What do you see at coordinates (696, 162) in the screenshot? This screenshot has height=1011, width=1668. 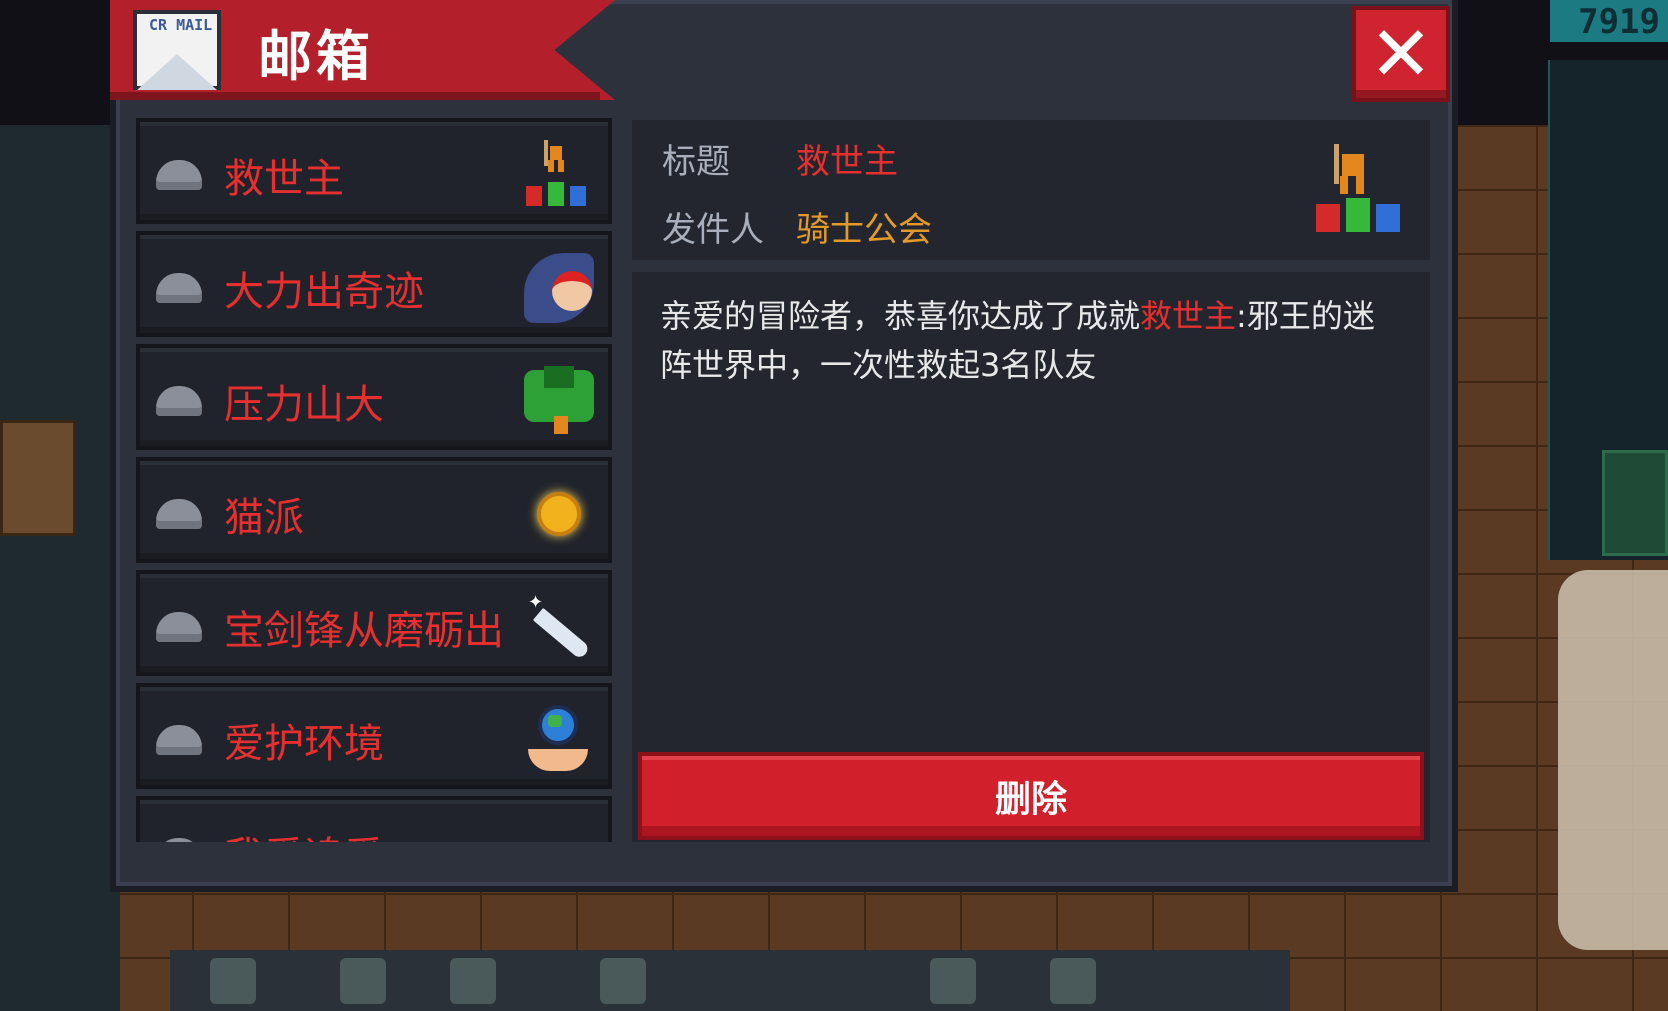 I see `title-label: 标题` at bounding box center [696, 162].